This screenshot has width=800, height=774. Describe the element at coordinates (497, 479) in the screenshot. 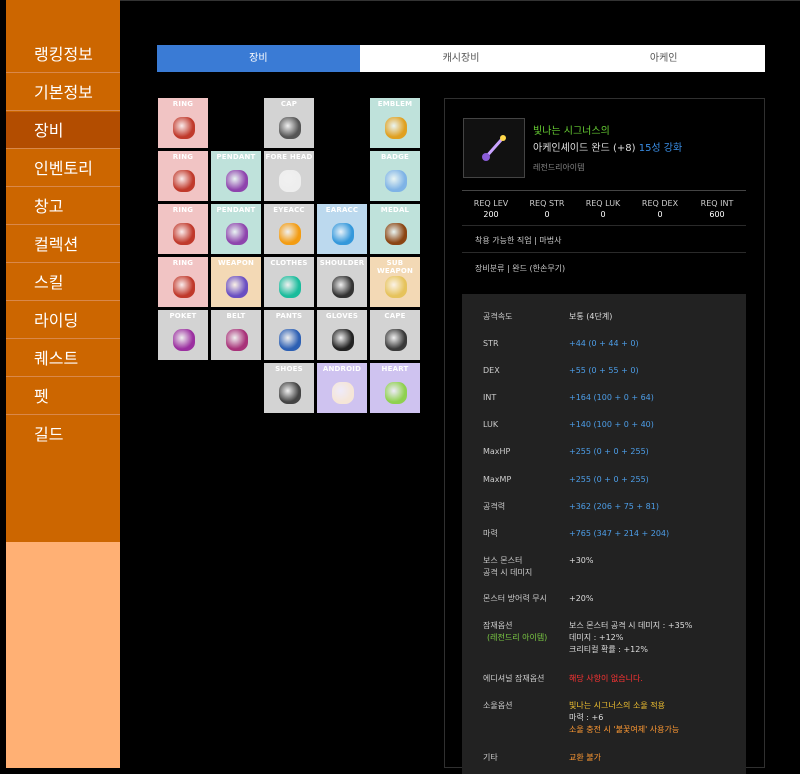

I see `stat-label: MaxMP` at that location.